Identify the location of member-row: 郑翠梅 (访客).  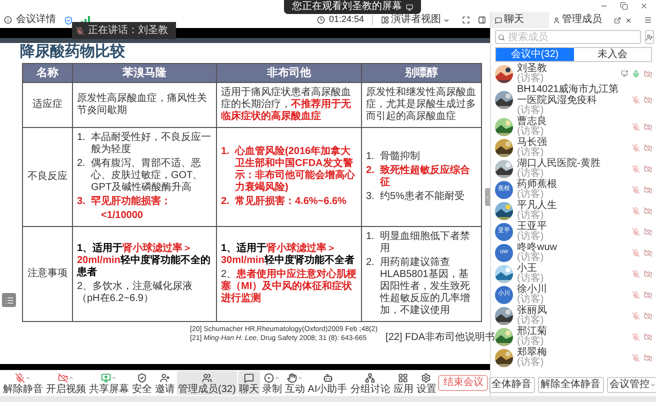
(573, 357).